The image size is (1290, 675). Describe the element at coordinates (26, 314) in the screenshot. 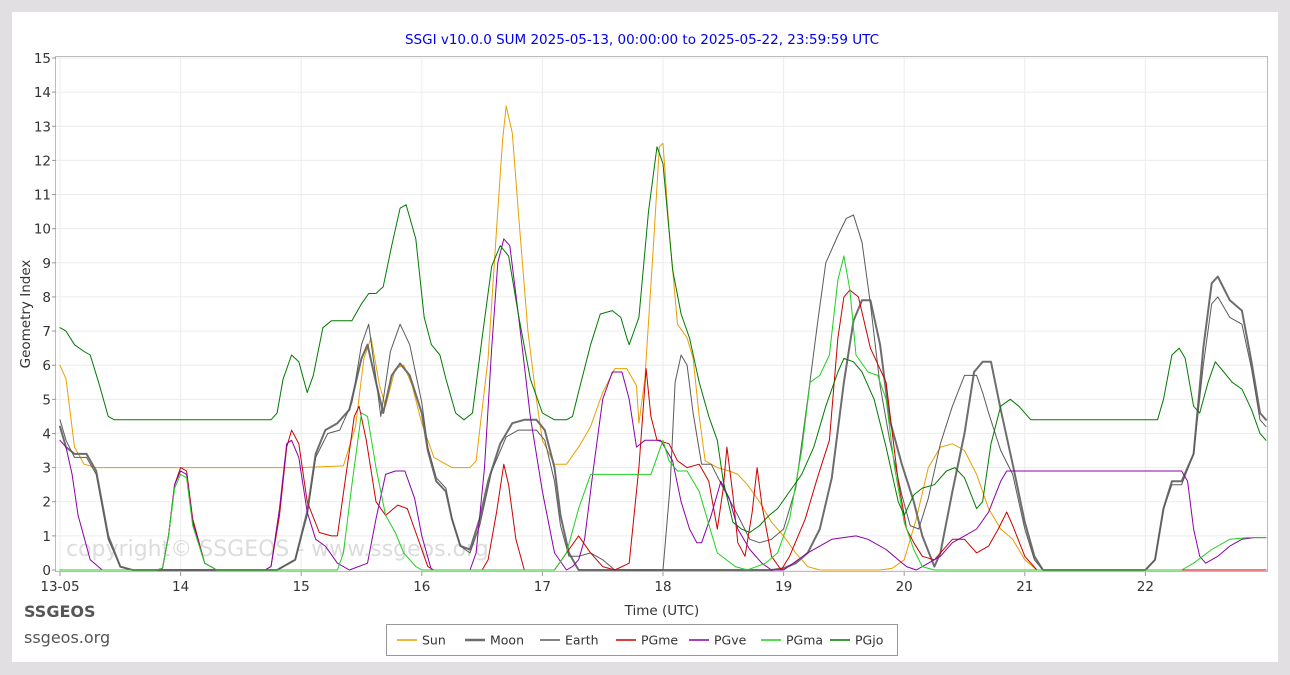

I see `y-axis-label: Geometry Index` at that location.